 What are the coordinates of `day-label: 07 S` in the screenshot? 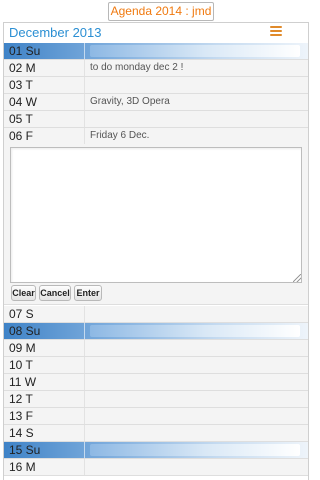 It's located at (21, 314).